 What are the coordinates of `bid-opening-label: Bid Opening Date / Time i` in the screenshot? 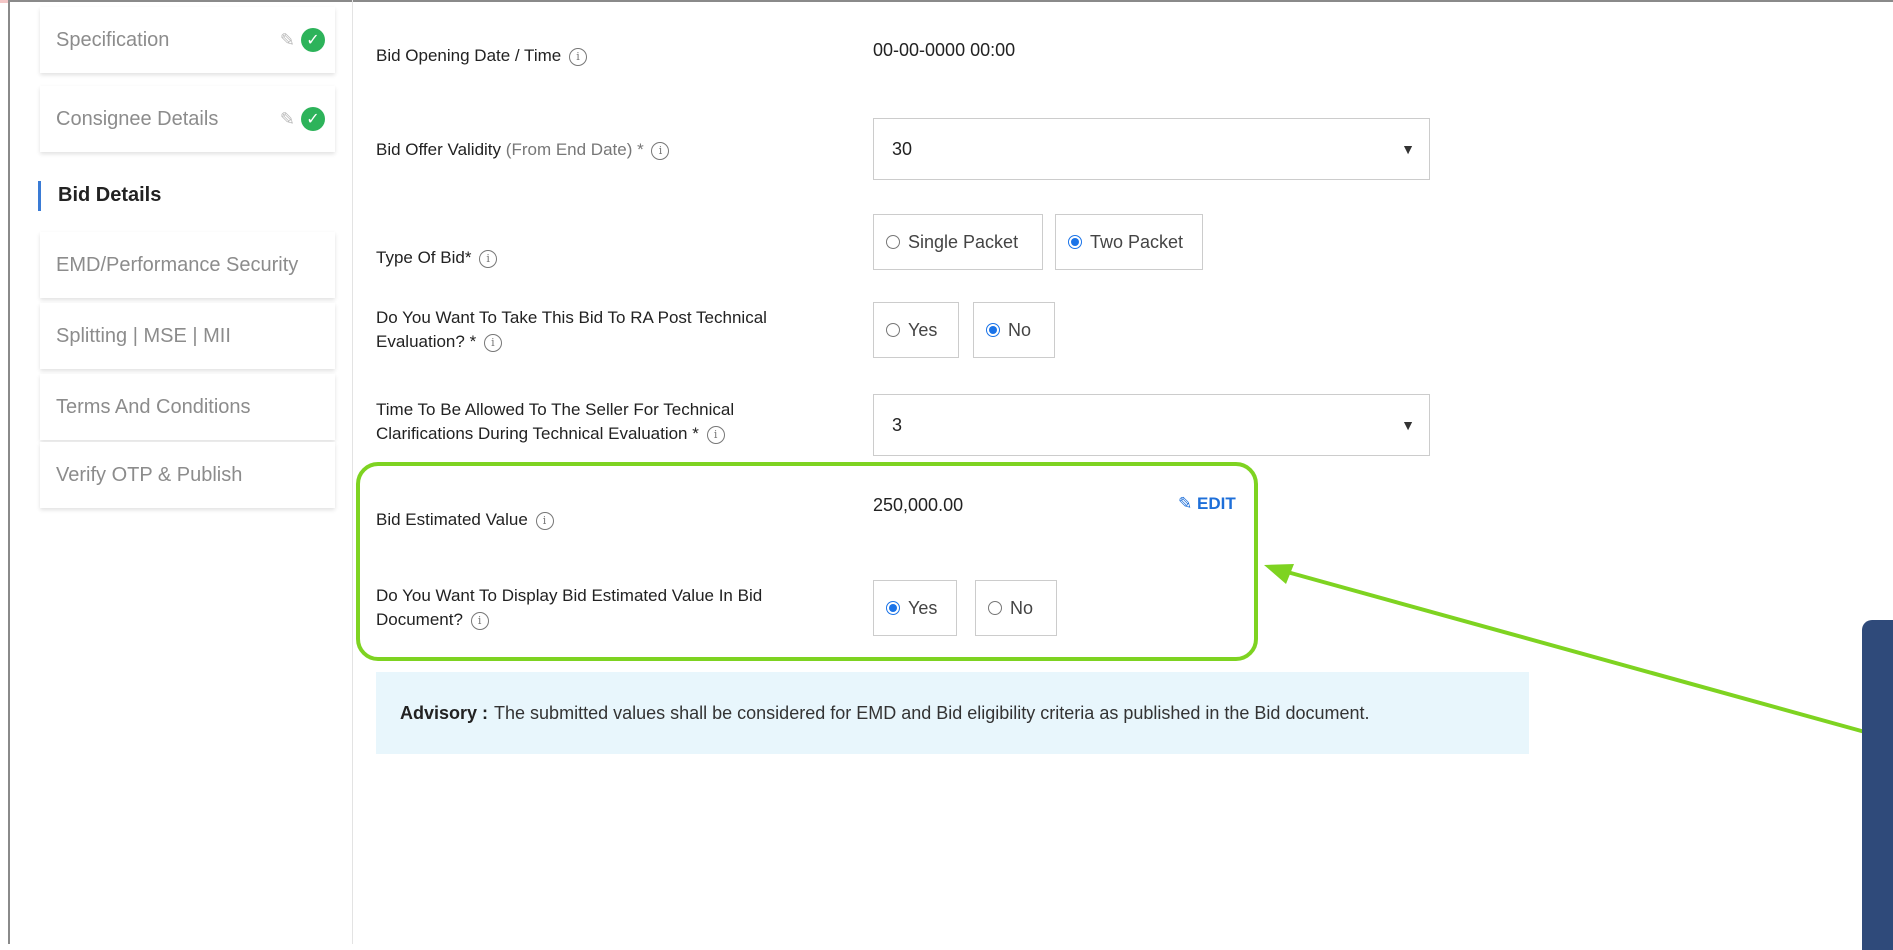 It's located at (481, 56).